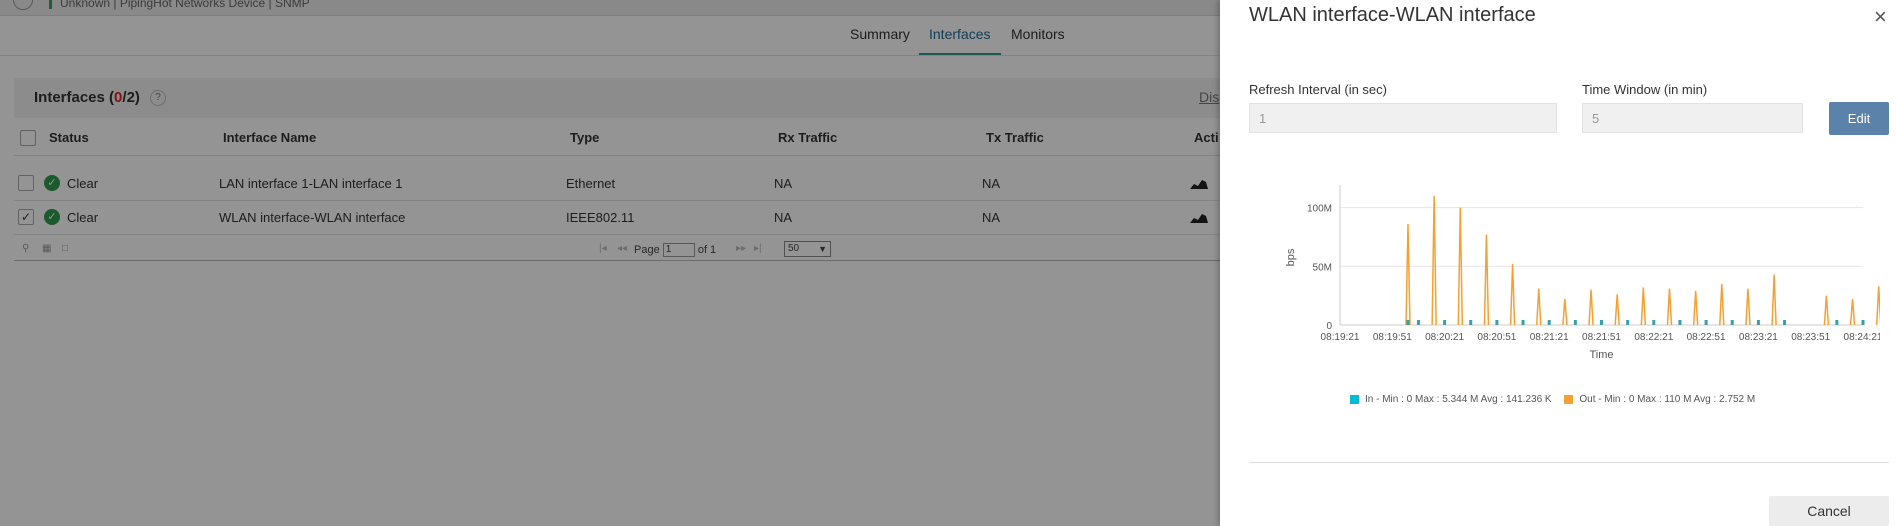  What do you see at coordinates (1569, 462) in the screenshot?
I see `drawer-footer-divider` at bounding box center [1569, 462].